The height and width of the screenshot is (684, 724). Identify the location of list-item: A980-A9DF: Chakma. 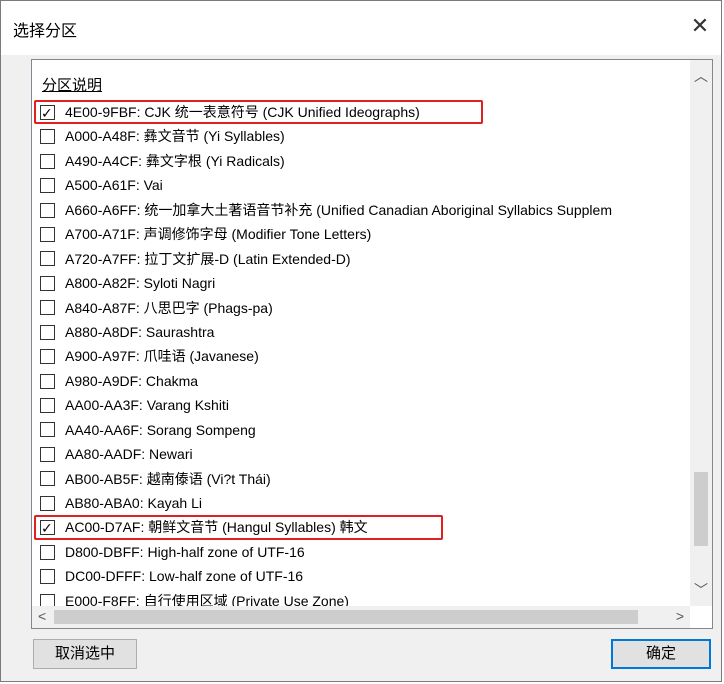
(360, 381).